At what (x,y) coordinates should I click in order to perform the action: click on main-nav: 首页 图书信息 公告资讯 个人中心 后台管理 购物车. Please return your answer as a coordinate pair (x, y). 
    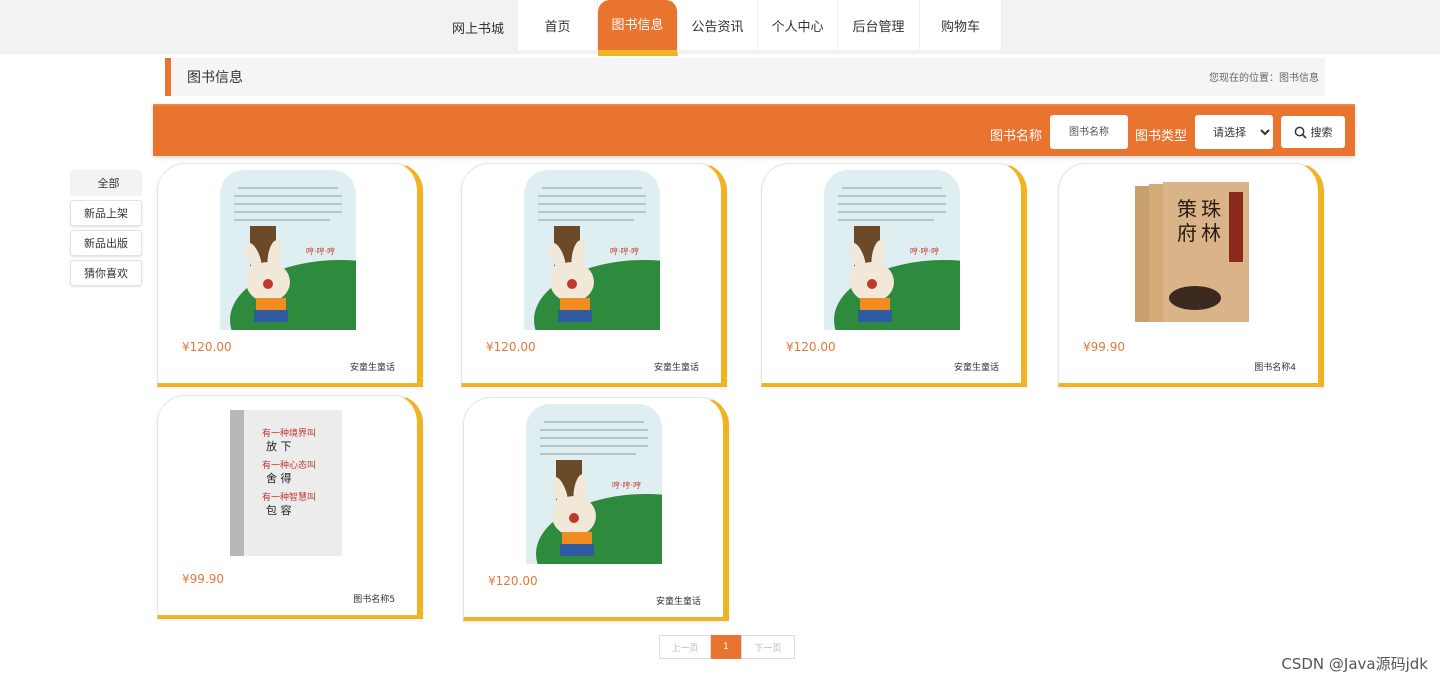
    Looking at the image, I should click on (760, 28).